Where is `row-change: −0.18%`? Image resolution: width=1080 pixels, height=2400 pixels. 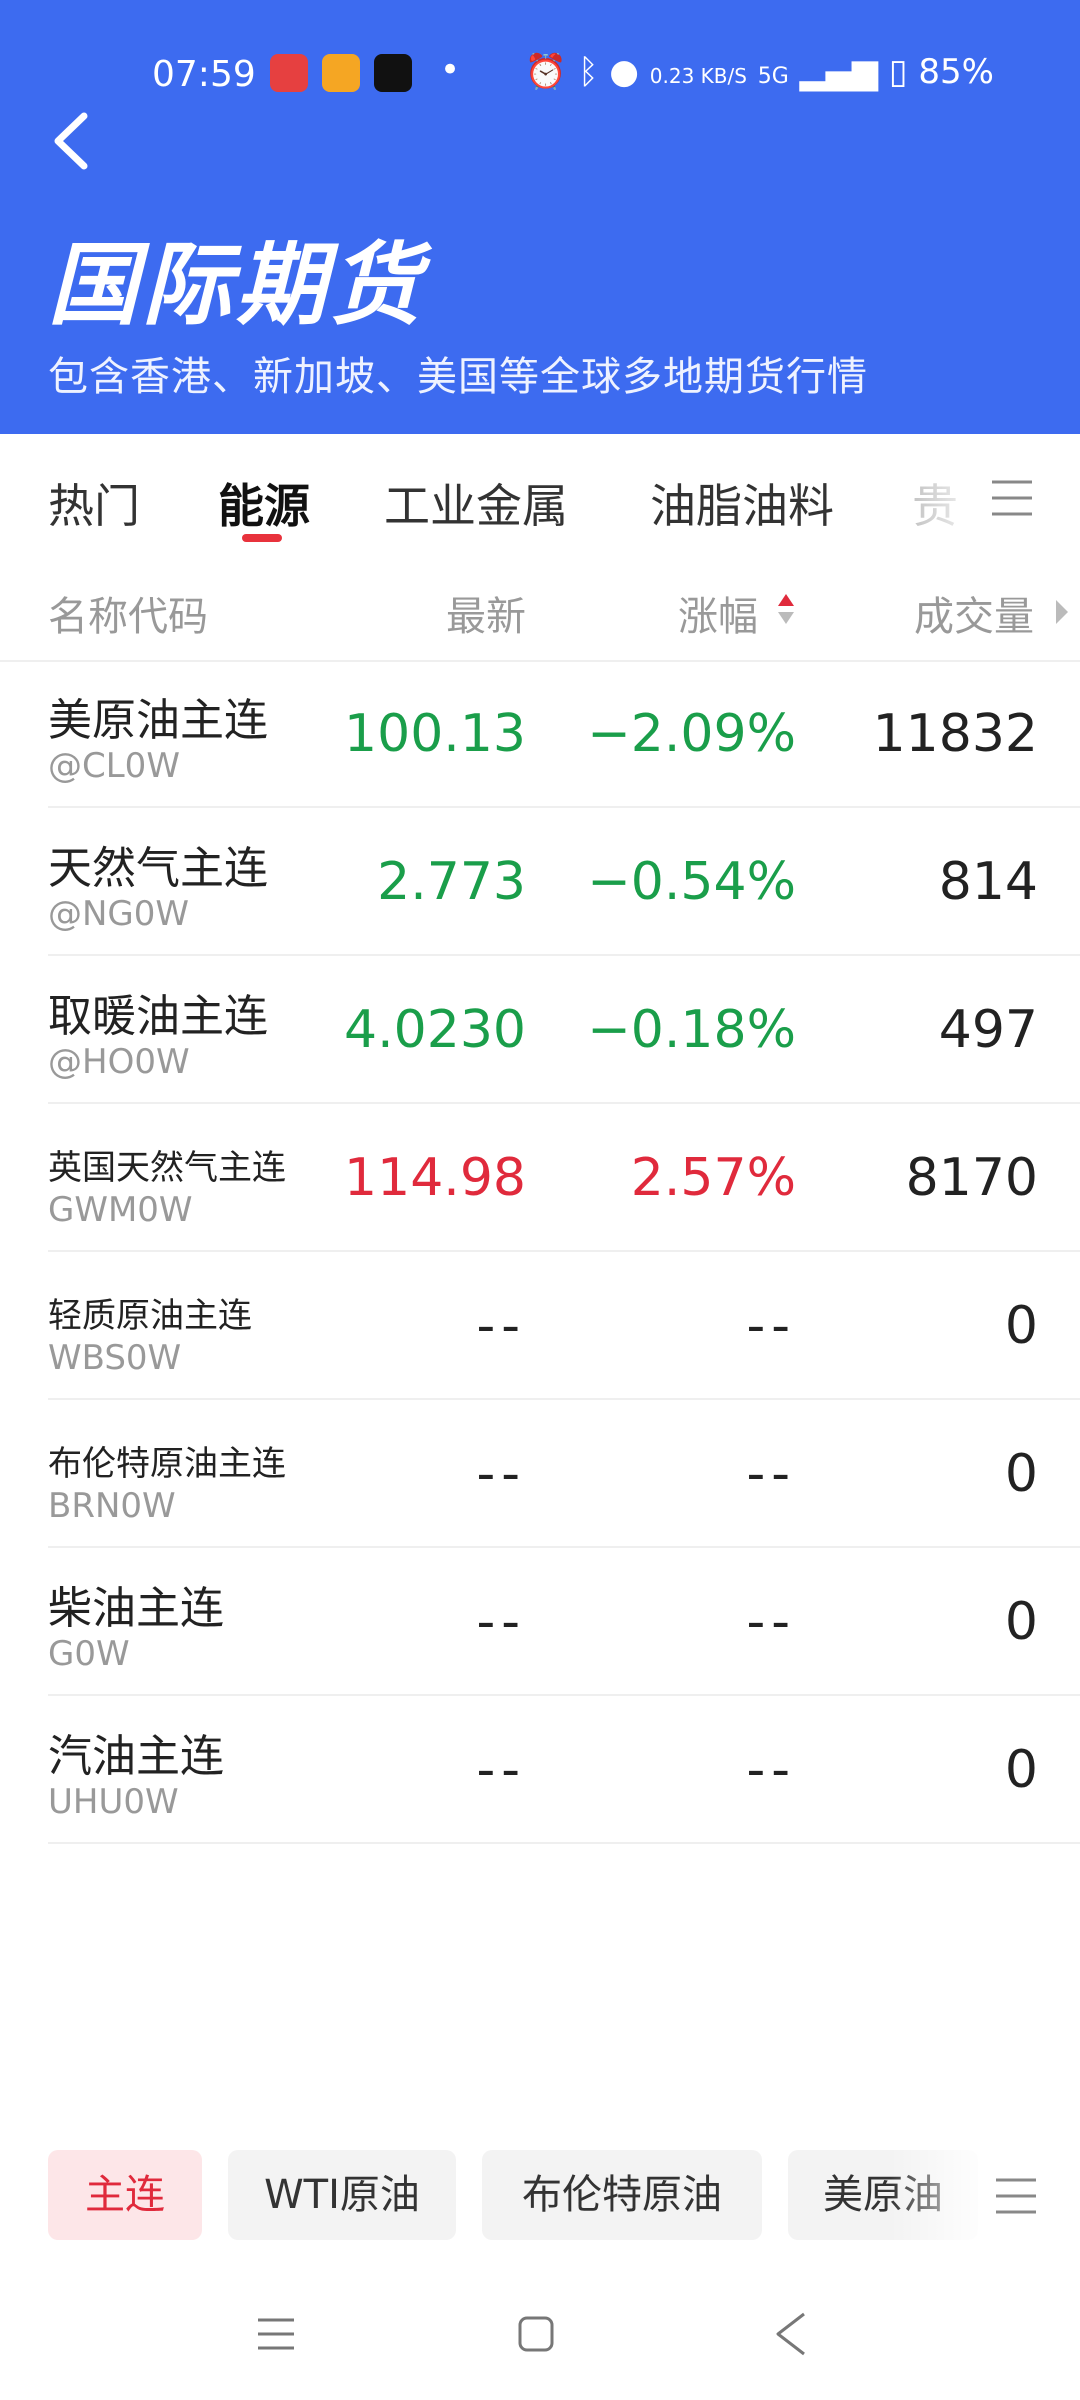
row-change: −0.18% is located at coordinates (691, 1030).